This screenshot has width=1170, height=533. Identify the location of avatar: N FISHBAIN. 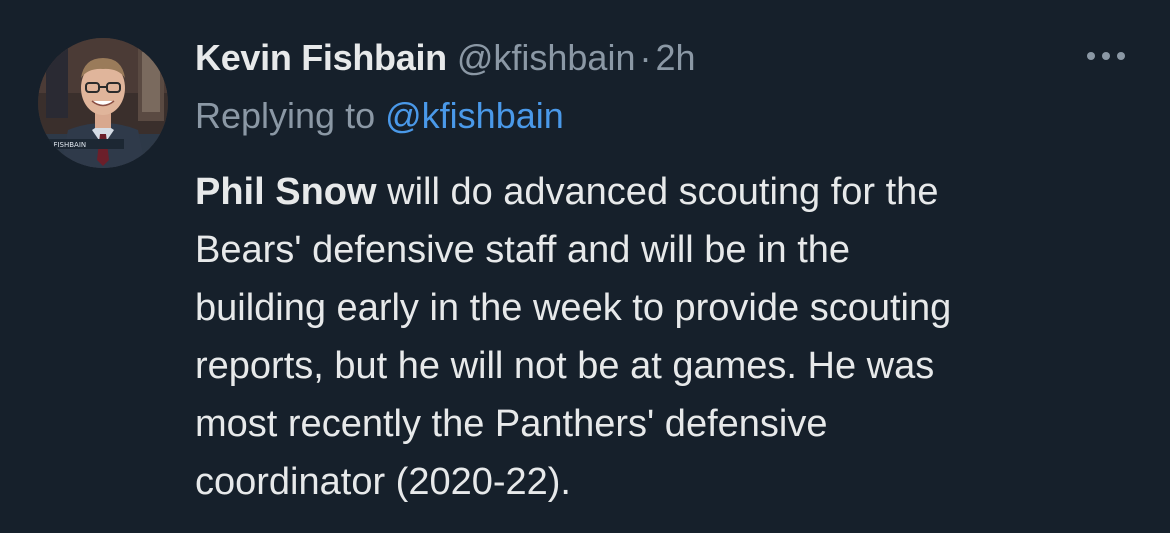
(103, 103).